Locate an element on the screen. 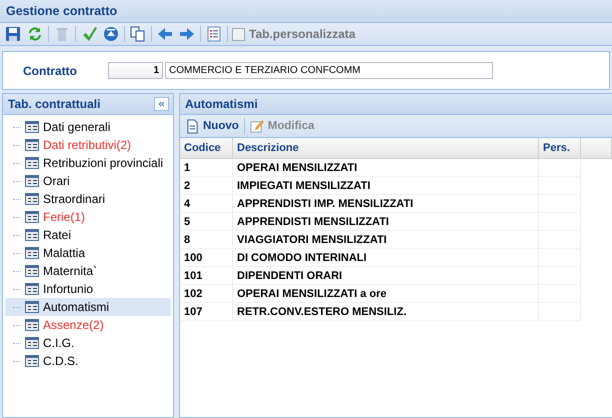 The width and height of the screenshot is (612, 418). new-button: Nuovo is located at coordinates (212, 126).